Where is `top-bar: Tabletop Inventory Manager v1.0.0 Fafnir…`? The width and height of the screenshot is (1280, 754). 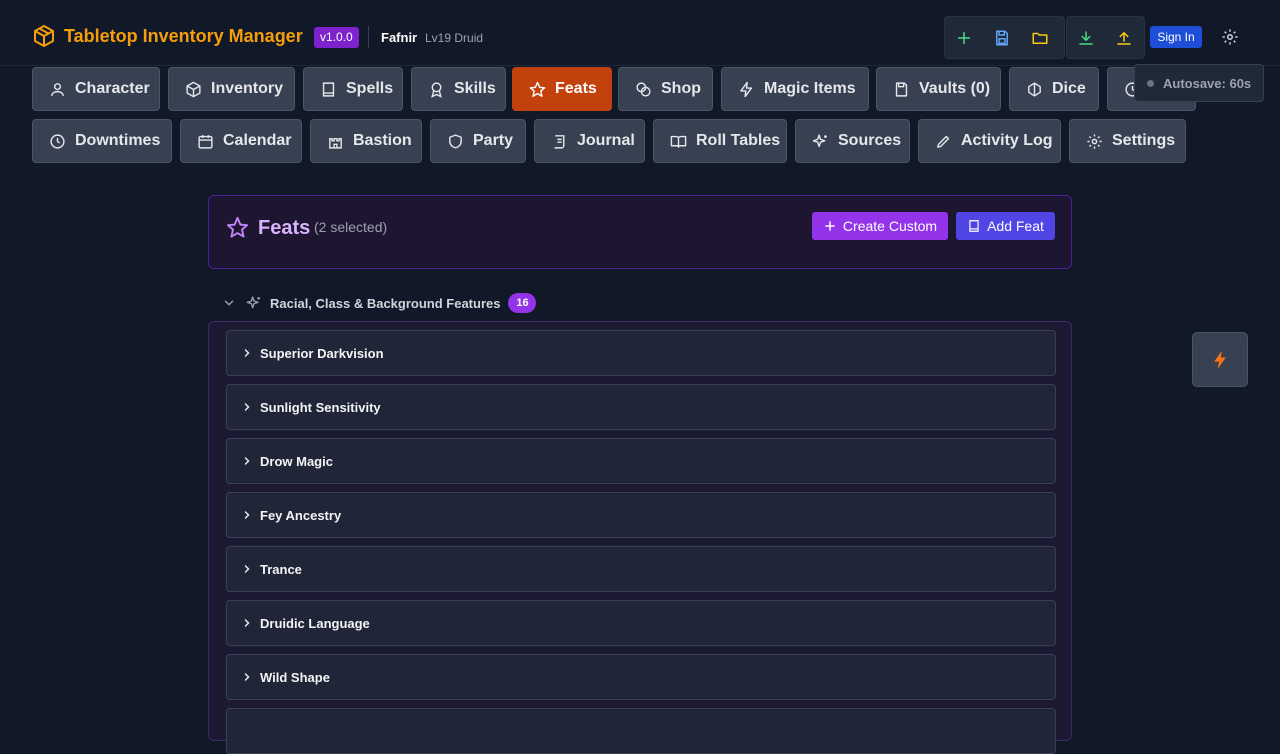
top-bar: Tabletop Inventory Manager v1.0.0 Fafnir… is located at coordinates (640, 33).